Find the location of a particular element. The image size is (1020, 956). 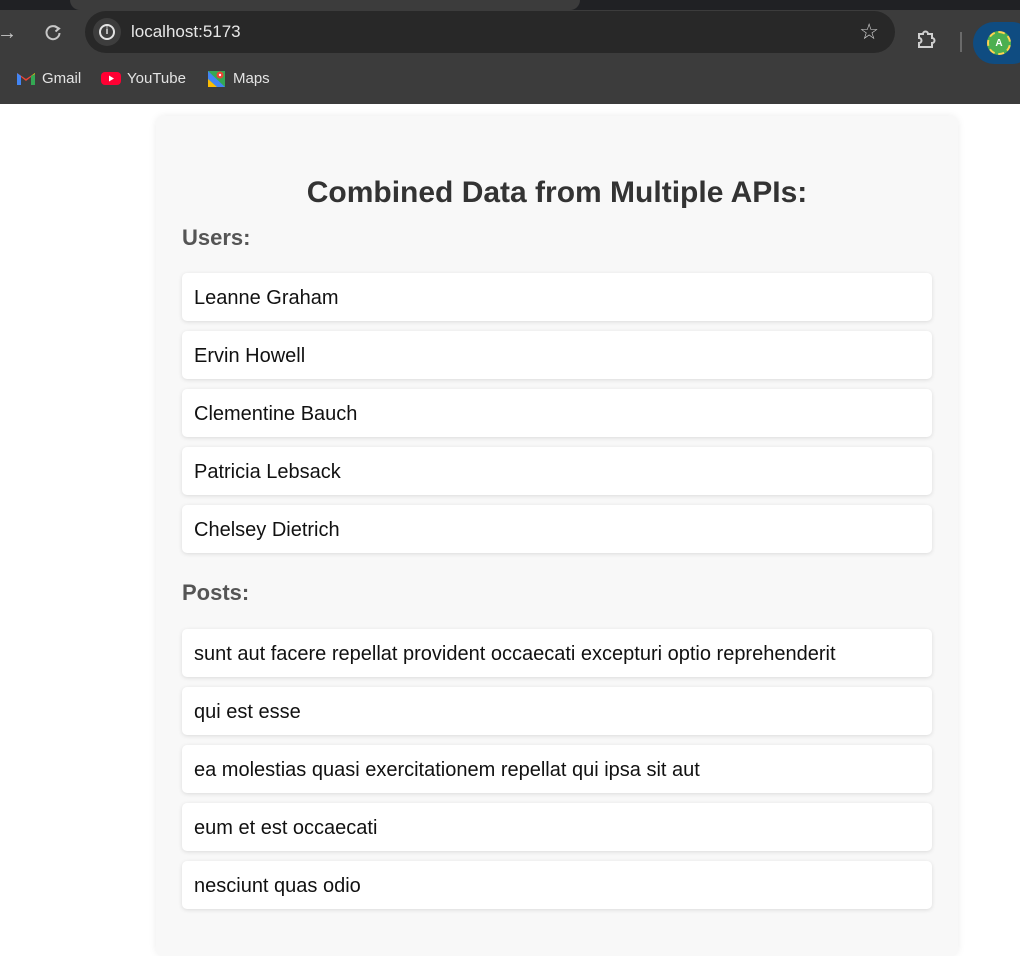

list-item-user: Patricia Lebsack is located at coordinates (557, 471).